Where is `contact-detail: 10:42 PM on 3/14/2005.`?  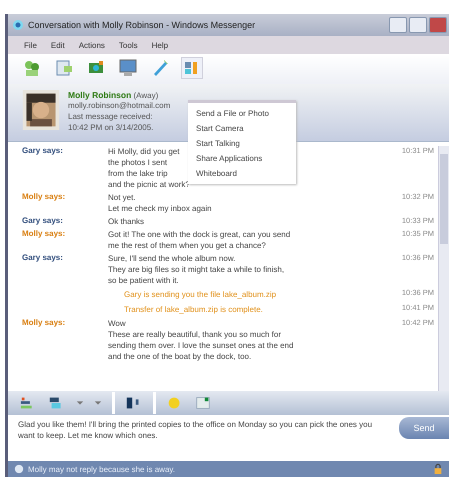
contact-detail: 10:42 PM on 3/14/2005. is located at coordinates (111, 127).